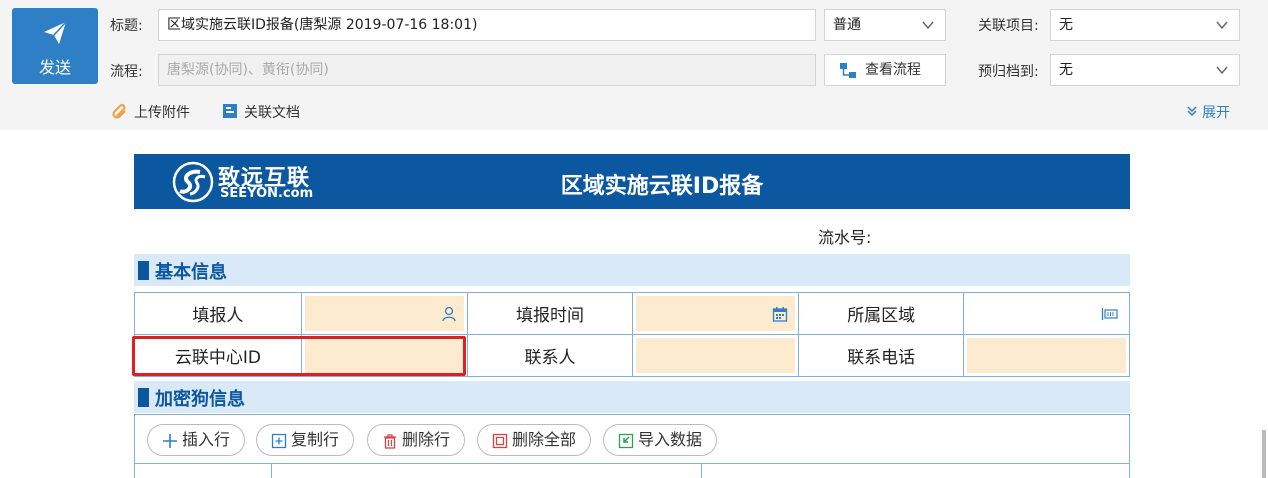 This screenshot has height=478, width=1268. What do you see at coordinates (151, 112) in the screenshot?
I see `upload-attachment-button: 上传附件` at bounding box center [151, 112].